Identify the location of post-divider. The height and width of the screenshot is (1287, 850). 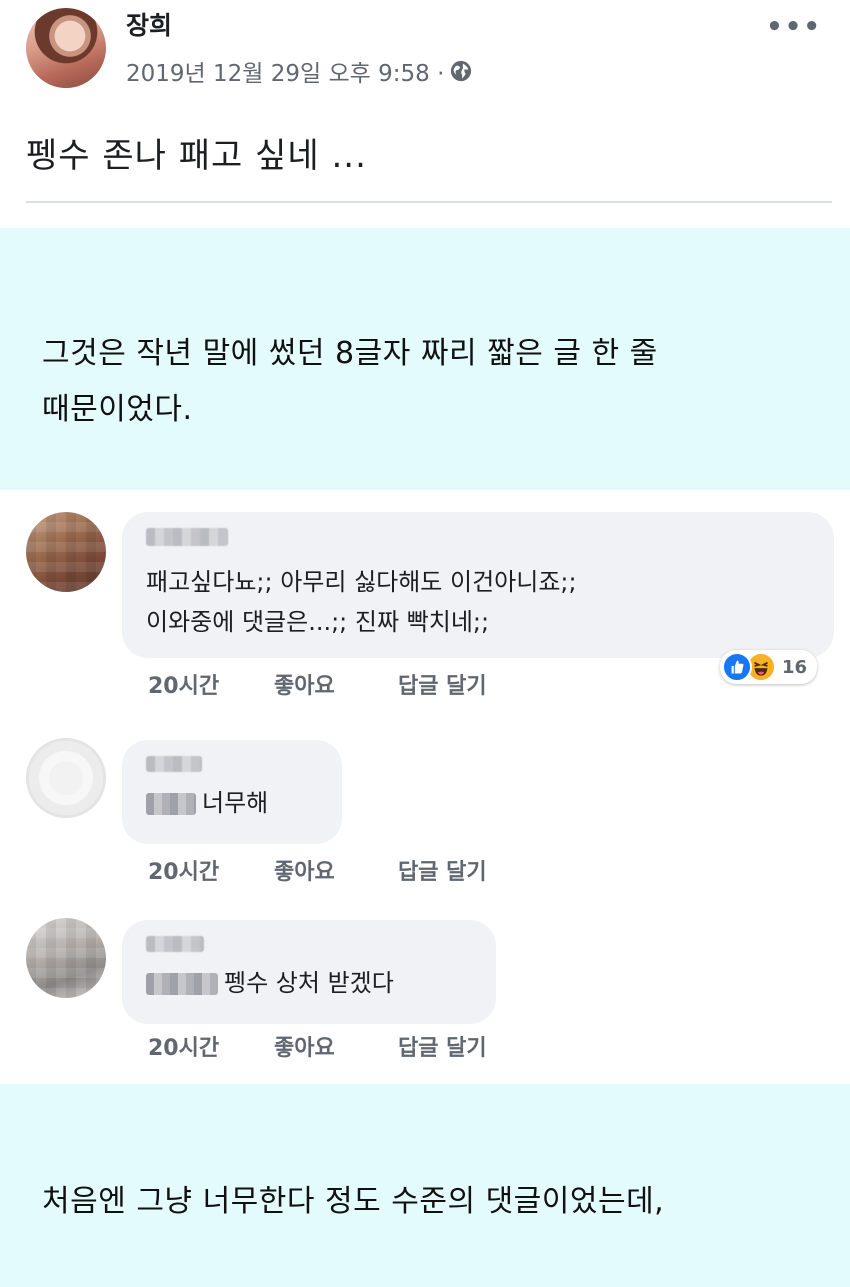
(429, 202).